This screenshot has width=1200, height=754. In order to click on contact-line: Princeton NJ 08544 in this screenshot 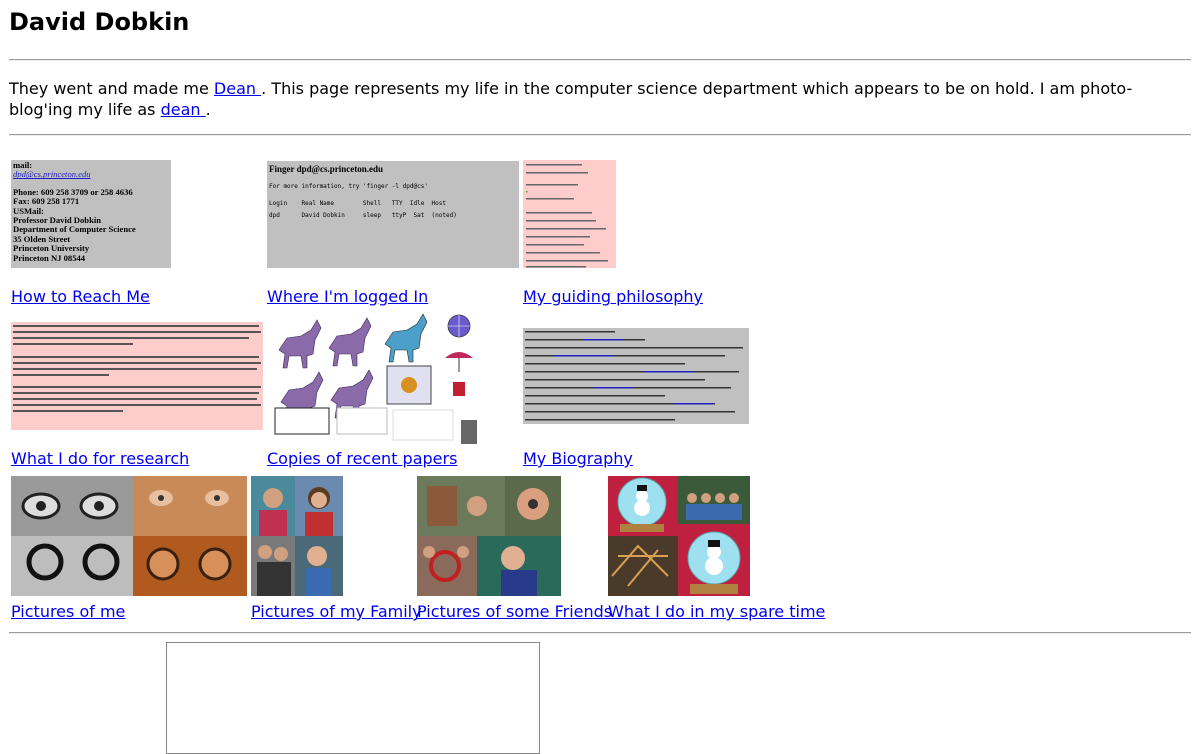, I will do `click(49, 257)`.